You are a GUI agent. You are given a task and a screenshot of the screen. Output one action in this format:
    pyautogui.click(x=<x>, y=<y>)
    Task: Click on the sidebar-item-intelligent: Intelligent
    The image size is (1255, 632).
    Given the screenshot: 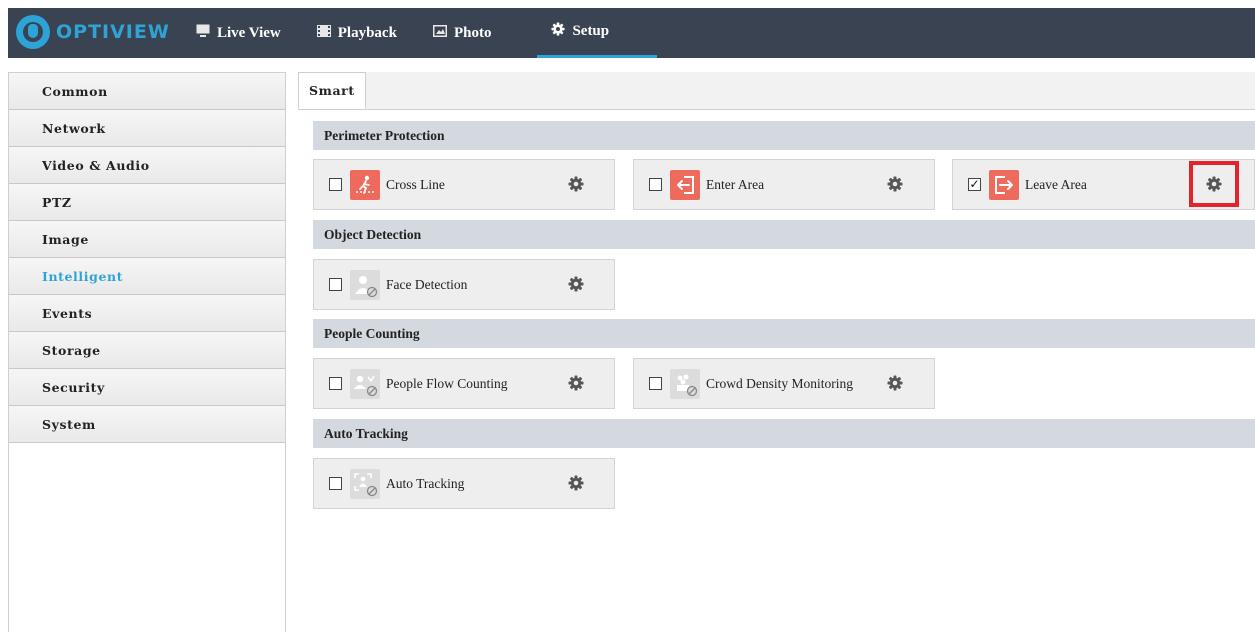 What is the action you would take?
    pyautogui.click(x=147, y=276)
    